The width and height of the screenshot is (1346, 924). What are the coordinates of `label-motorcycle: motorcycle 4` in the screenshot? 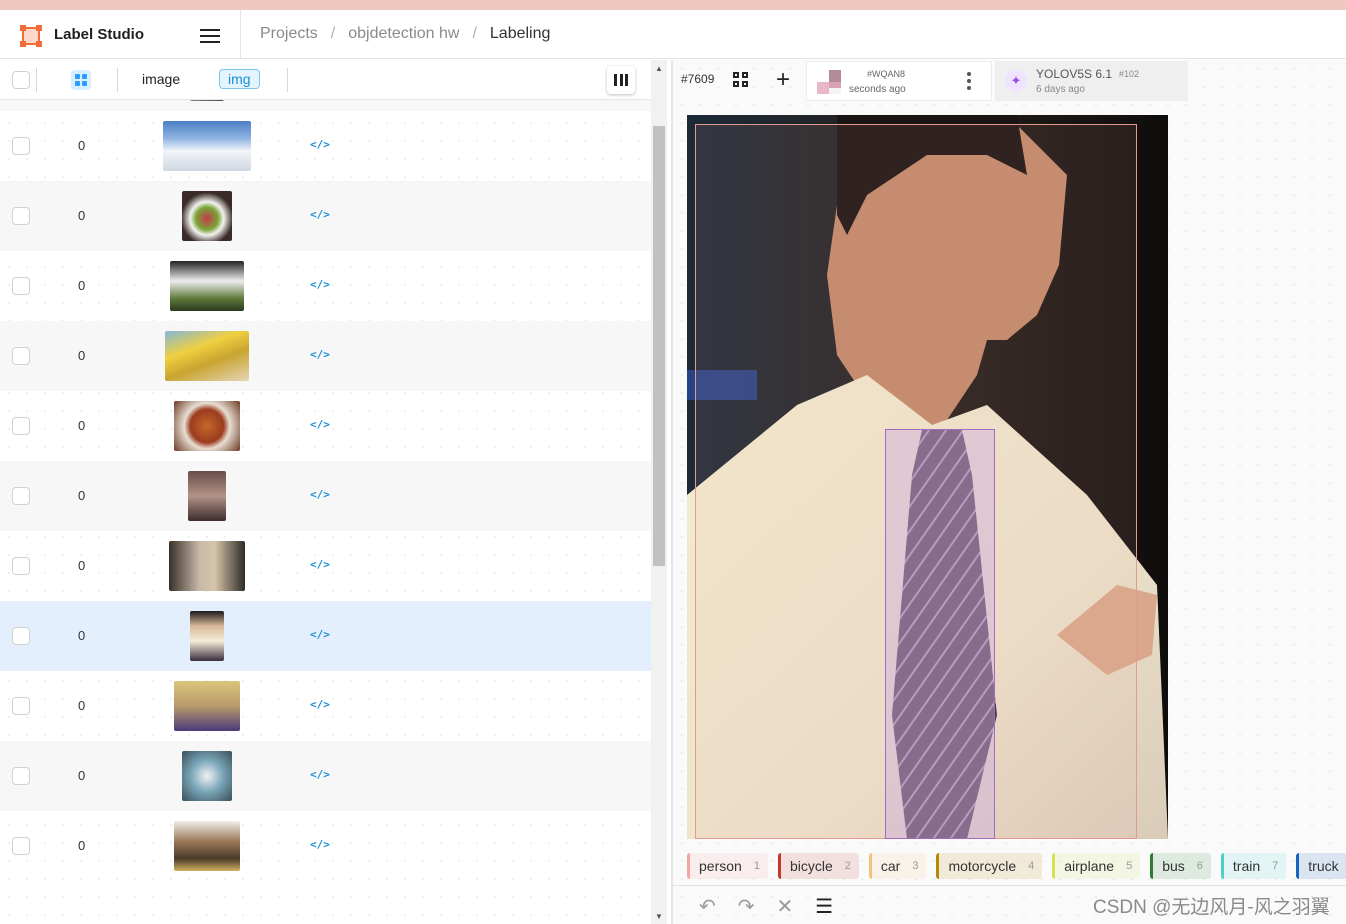 It's located at (989, 866).